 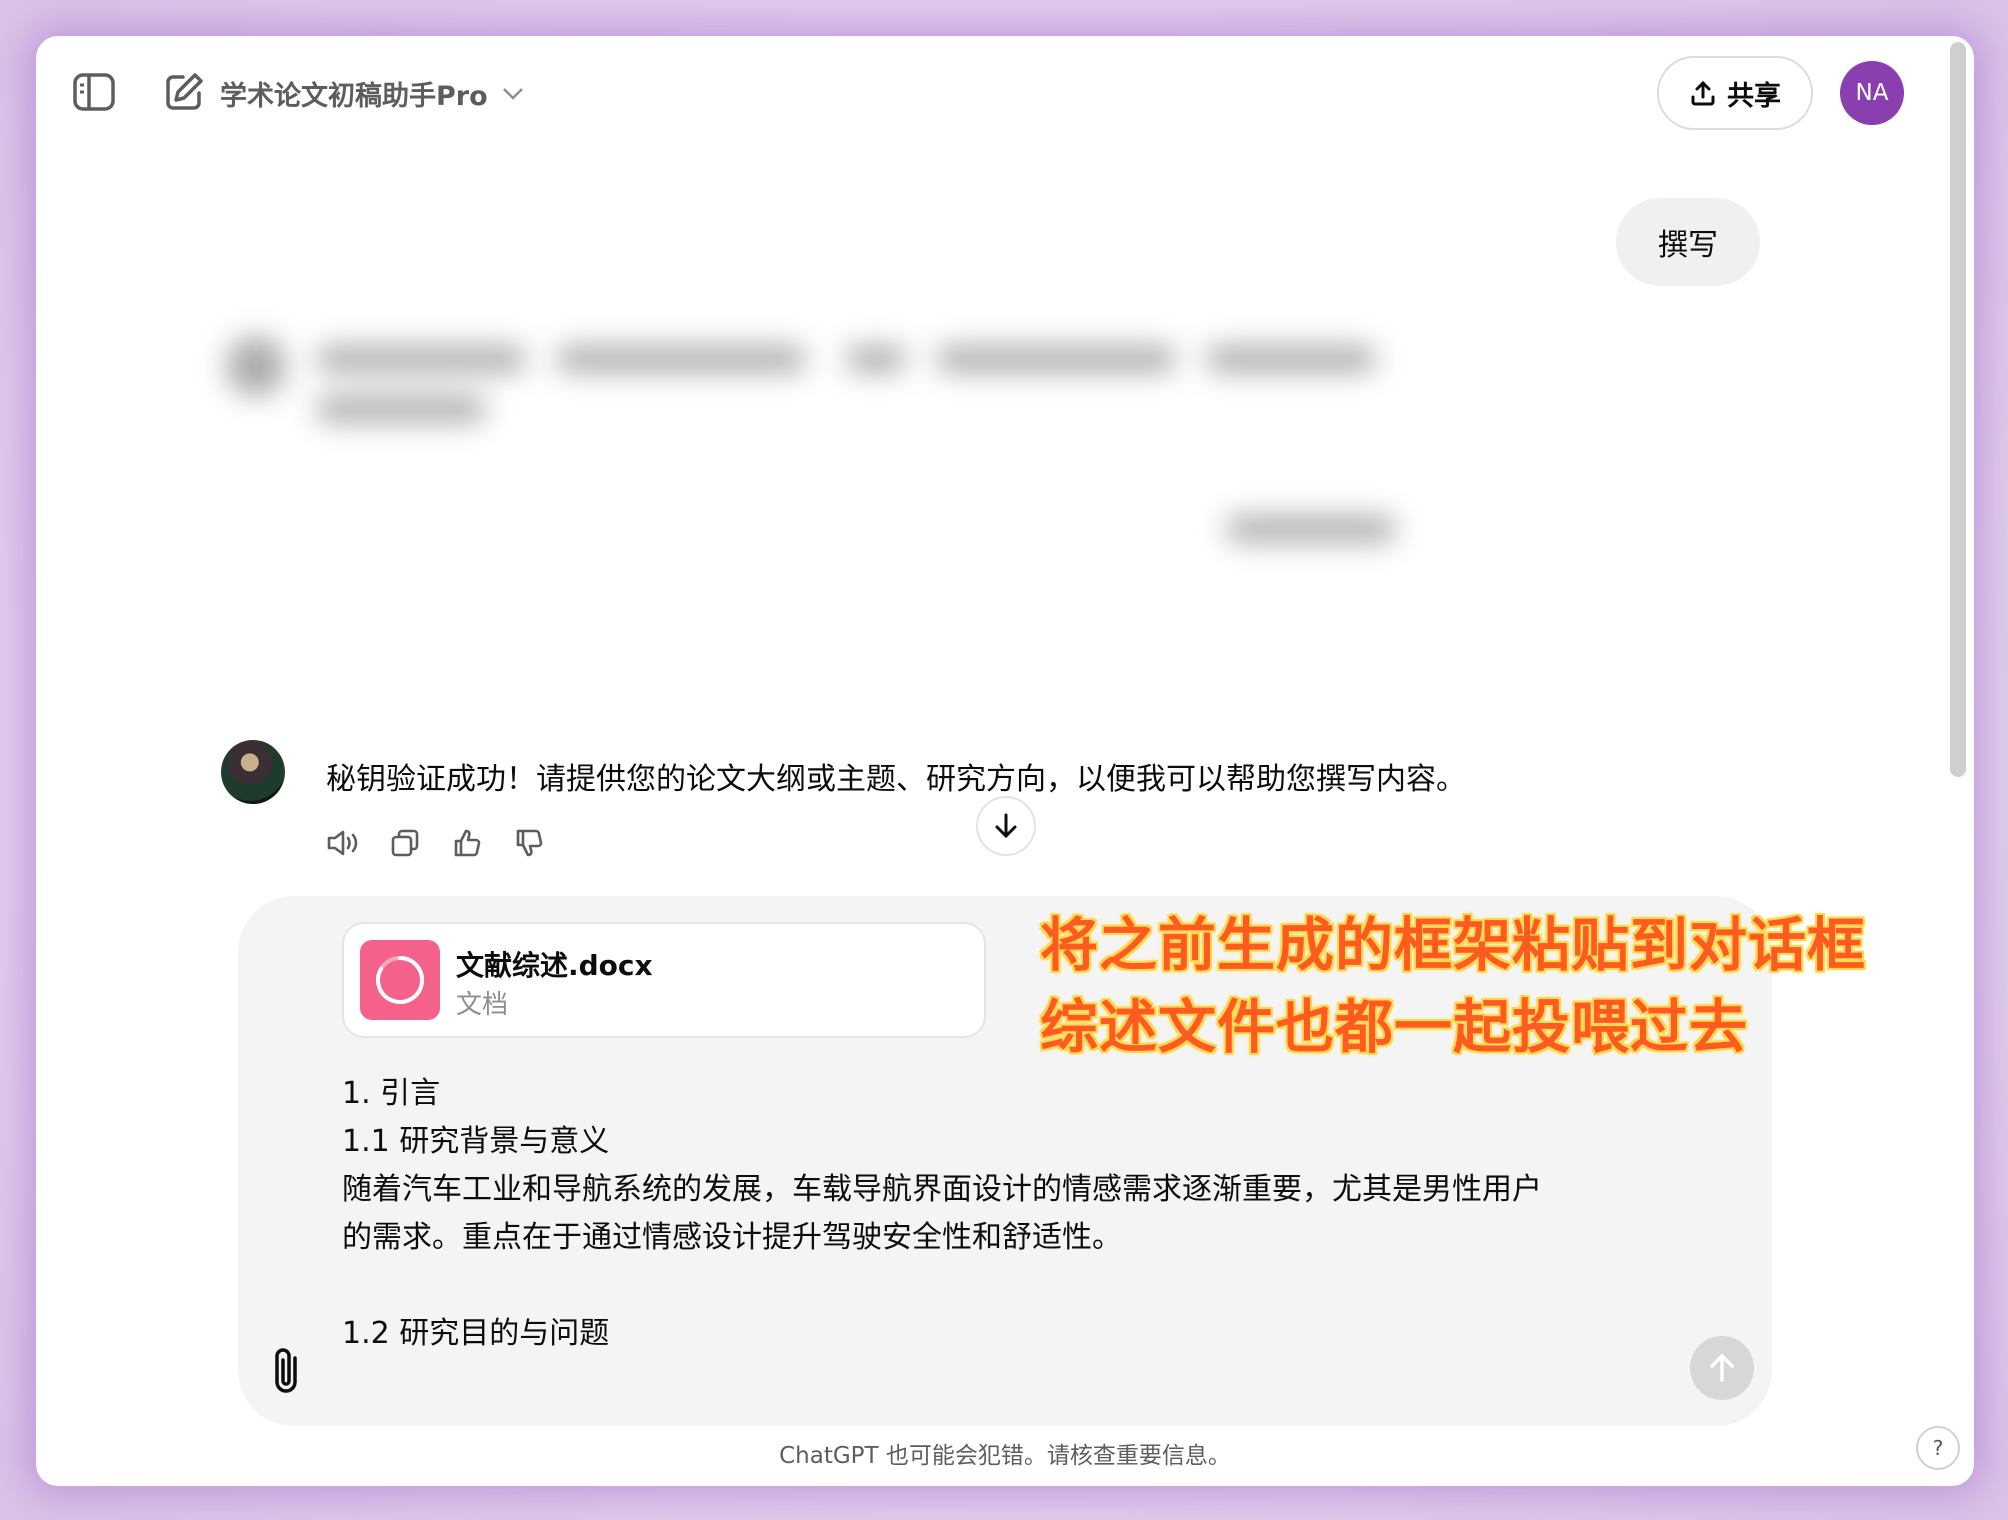 What do you see at coordinates (664, 980) in the screenshot?
I see `attachment-card: 文献综述.docx 文档` at bounding box center [664, 980].